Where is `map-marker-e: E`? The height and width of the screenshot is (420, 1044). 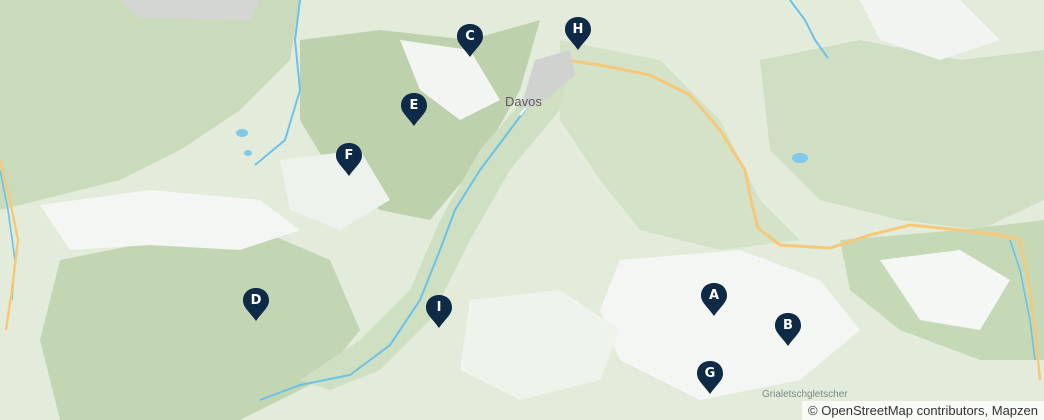
map-marker-e: E is located at coordinates (414, 110).